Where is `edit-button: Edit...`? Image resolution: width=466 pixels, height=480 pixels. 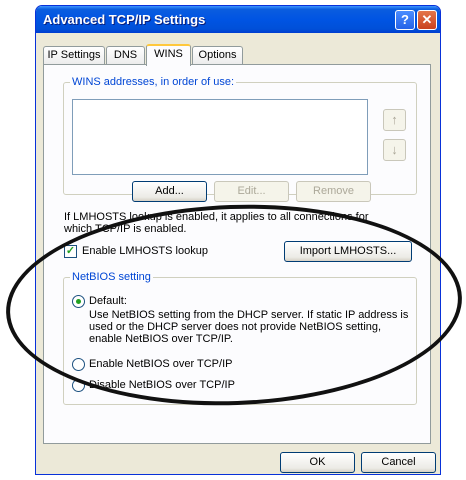
edit-button: Edit... is located at coordinates (251, 191).